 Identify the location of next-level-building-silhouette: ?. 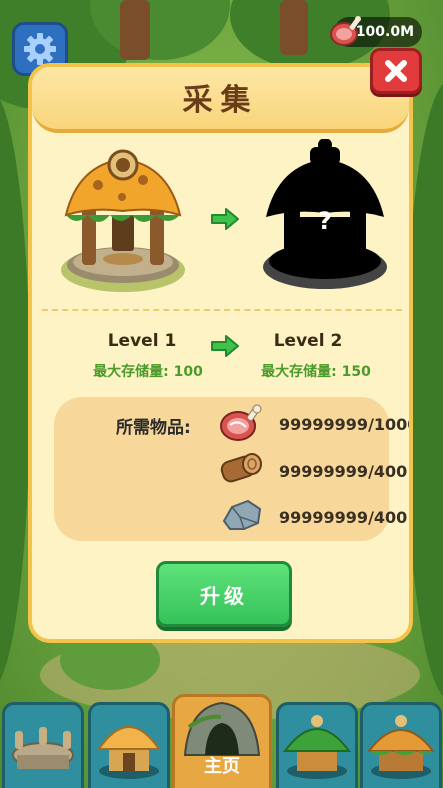
(325, 216).